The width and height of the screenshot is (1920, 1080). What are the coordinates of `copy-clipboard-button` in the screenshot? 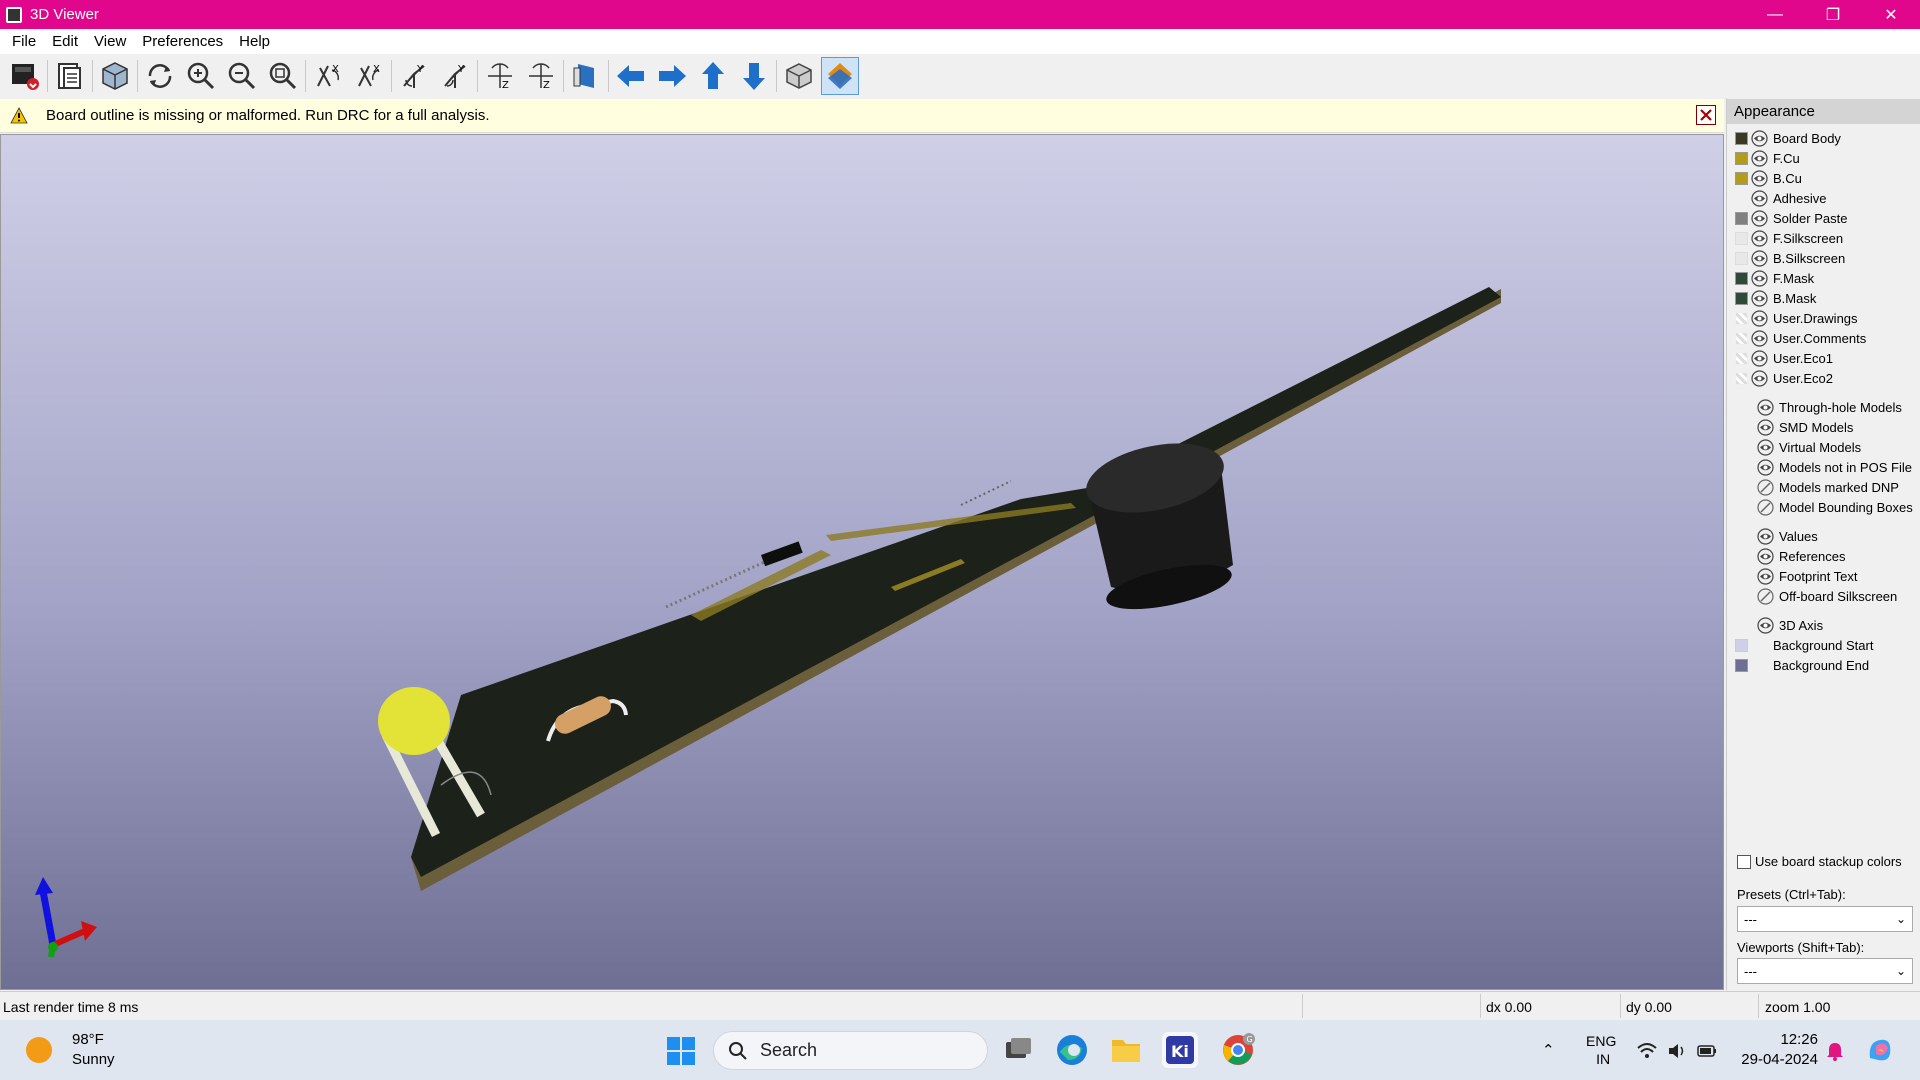 It's located at (70, 76).